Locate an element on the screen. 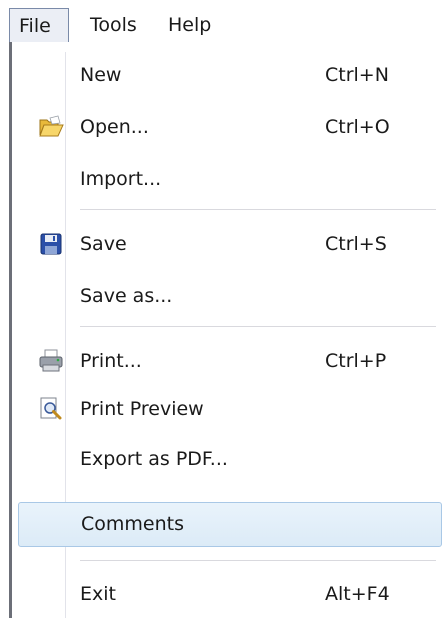 The width and height of the screenshot is (442, 618). printer-icon is located at coordinates (51, 361).